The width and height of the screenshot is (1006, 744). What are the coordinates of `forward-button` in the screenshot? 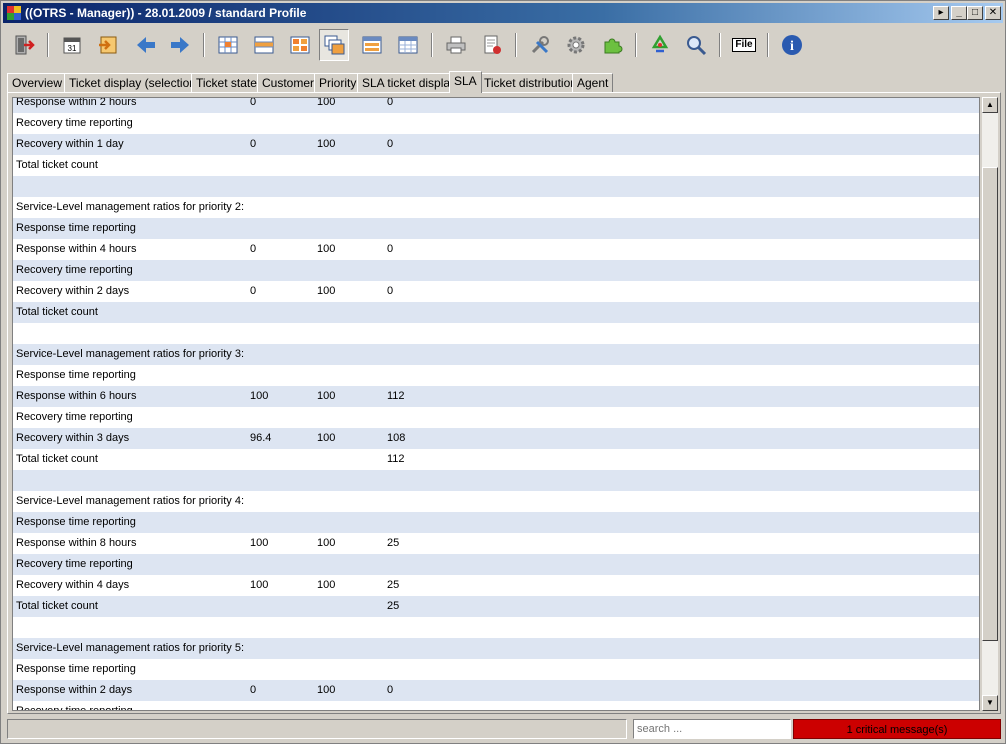 It's located at (180, 45).